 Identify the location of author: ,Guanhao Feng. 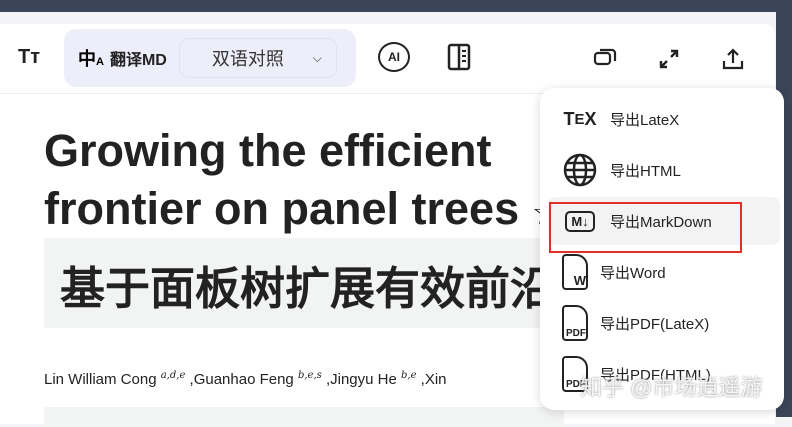
(241, 379).